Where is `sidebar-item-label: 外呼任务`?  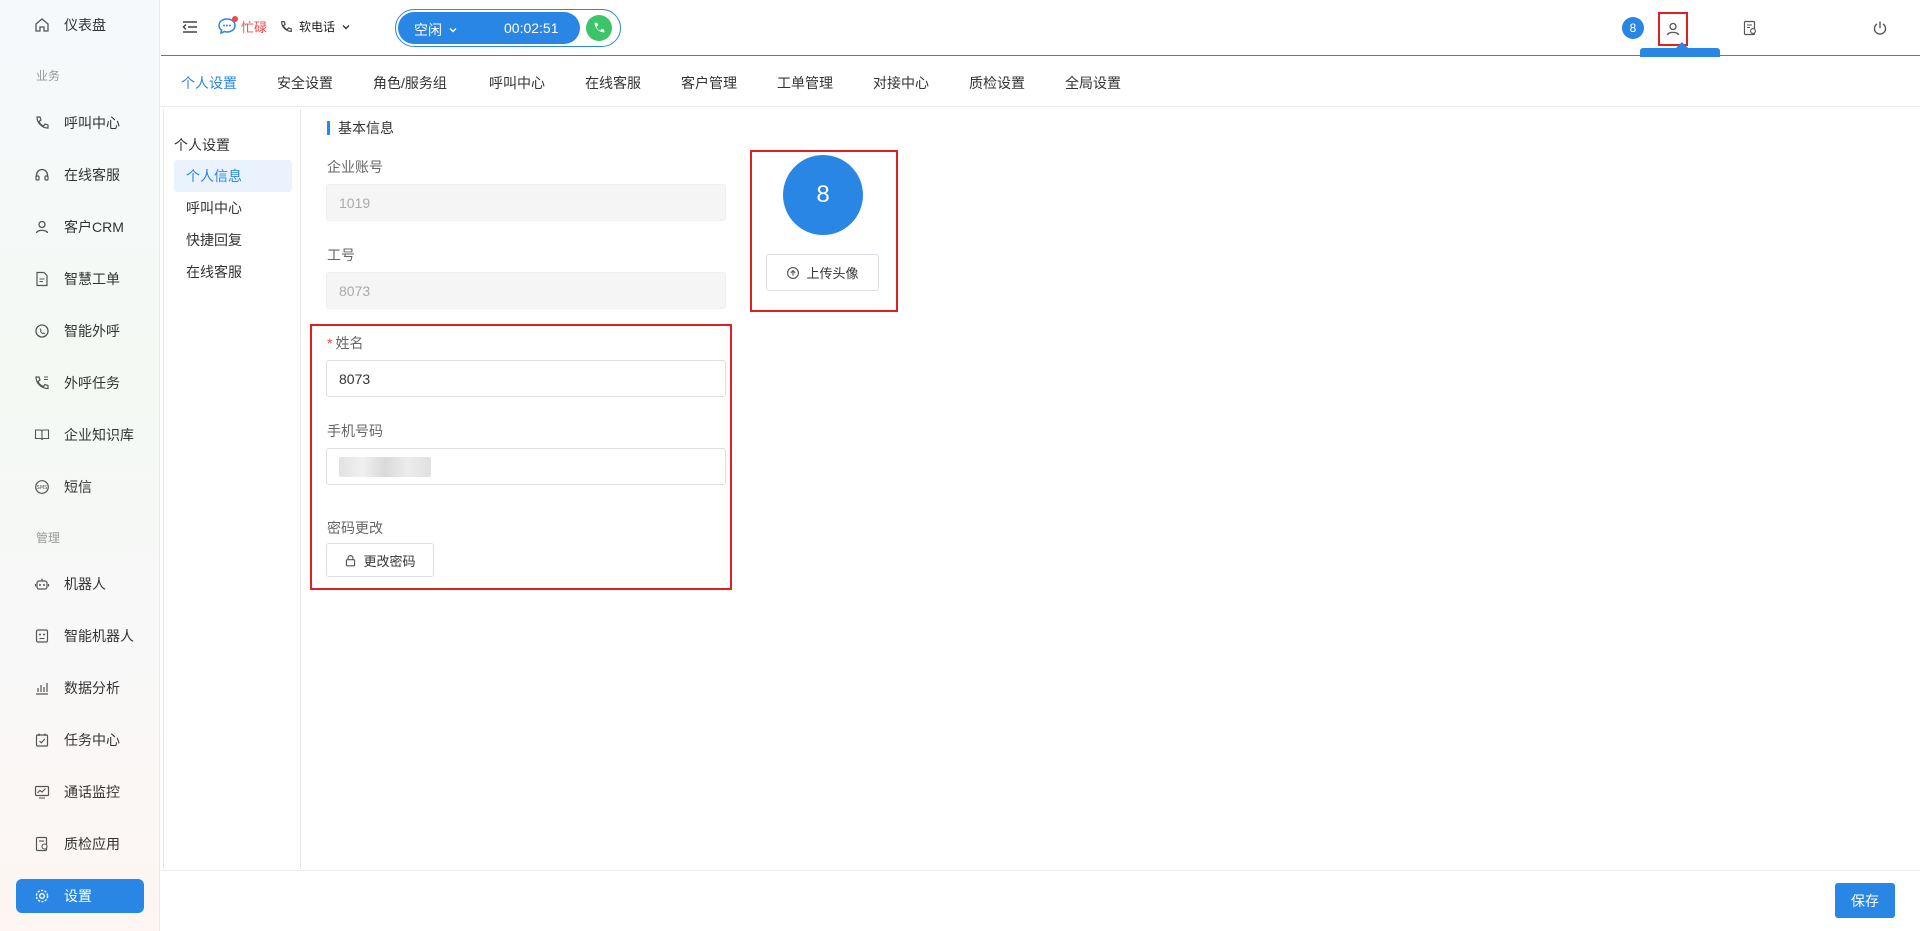
sidebar-item-label: 外呼任务 is located at coordinates (92, 383).